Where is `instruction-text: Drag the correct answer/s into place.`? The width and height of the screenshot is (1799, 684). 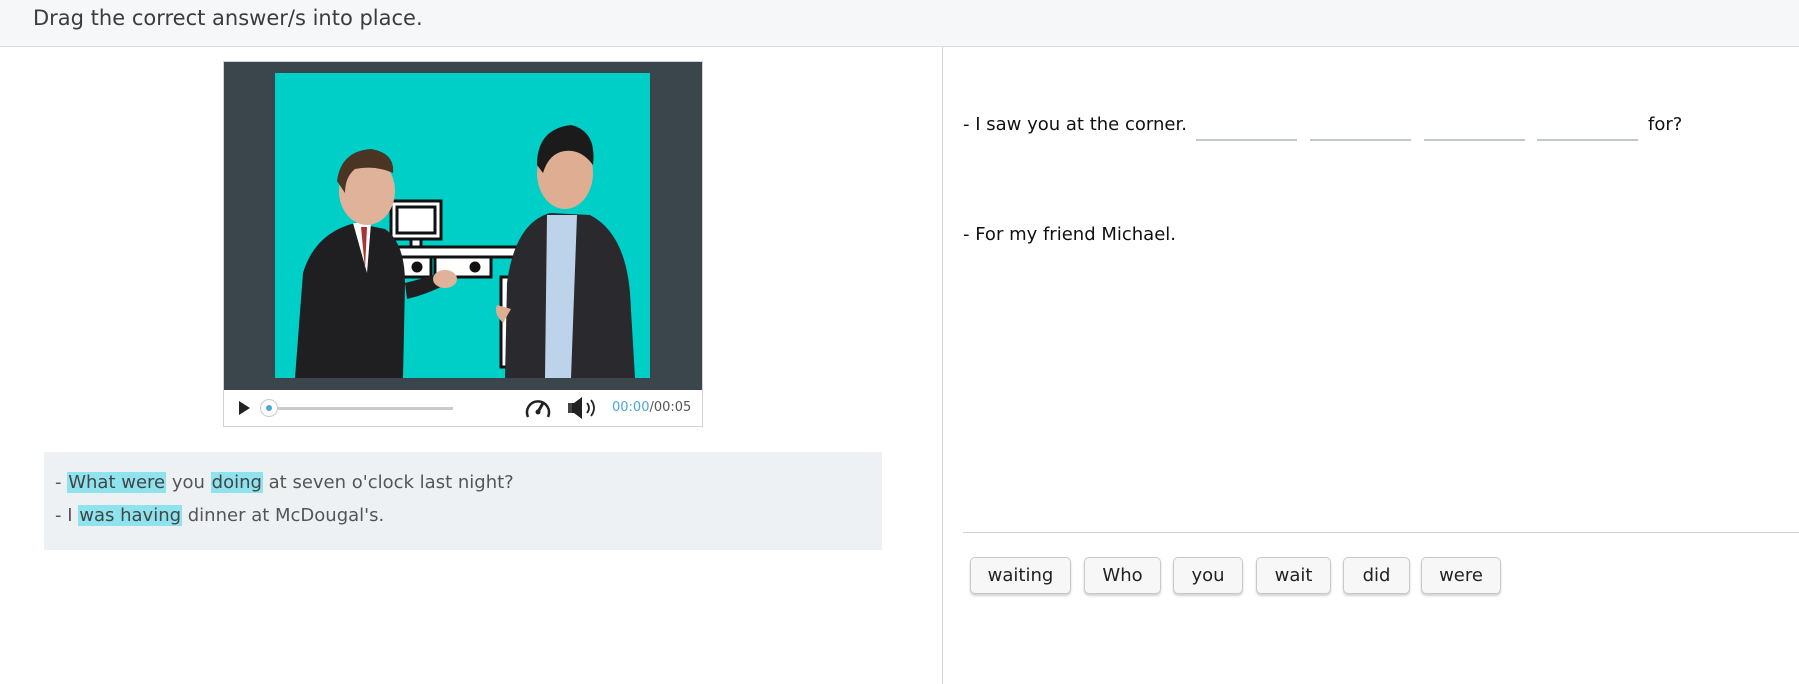 instruction-text: Drag the correct answer/s into place. is located at coordinates (228, 18).